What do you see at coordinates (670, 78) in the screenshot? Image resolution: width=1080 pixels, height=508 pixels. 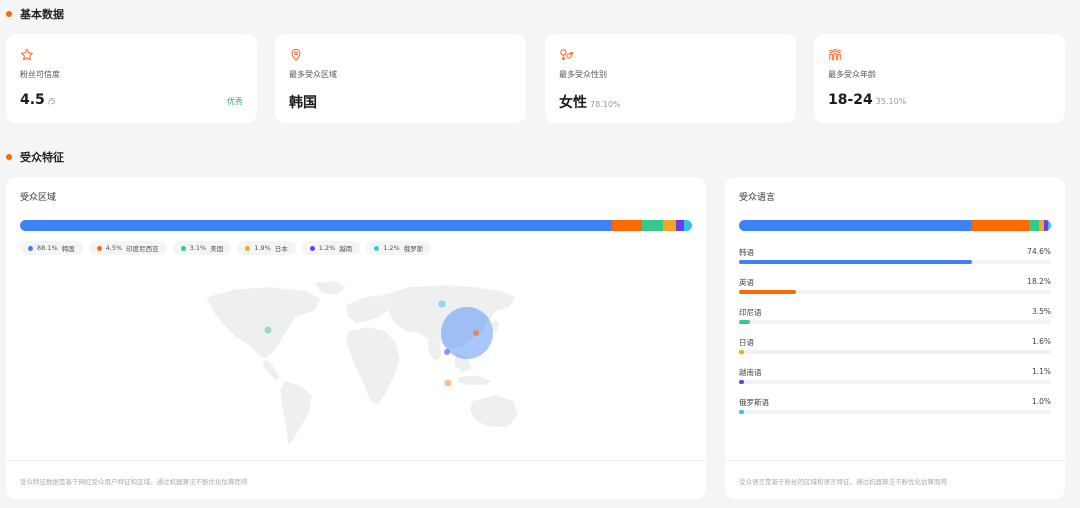 I see `stat-card-gender: 最多受众性别 女性 78.10%` at bounding box center [670, 78].